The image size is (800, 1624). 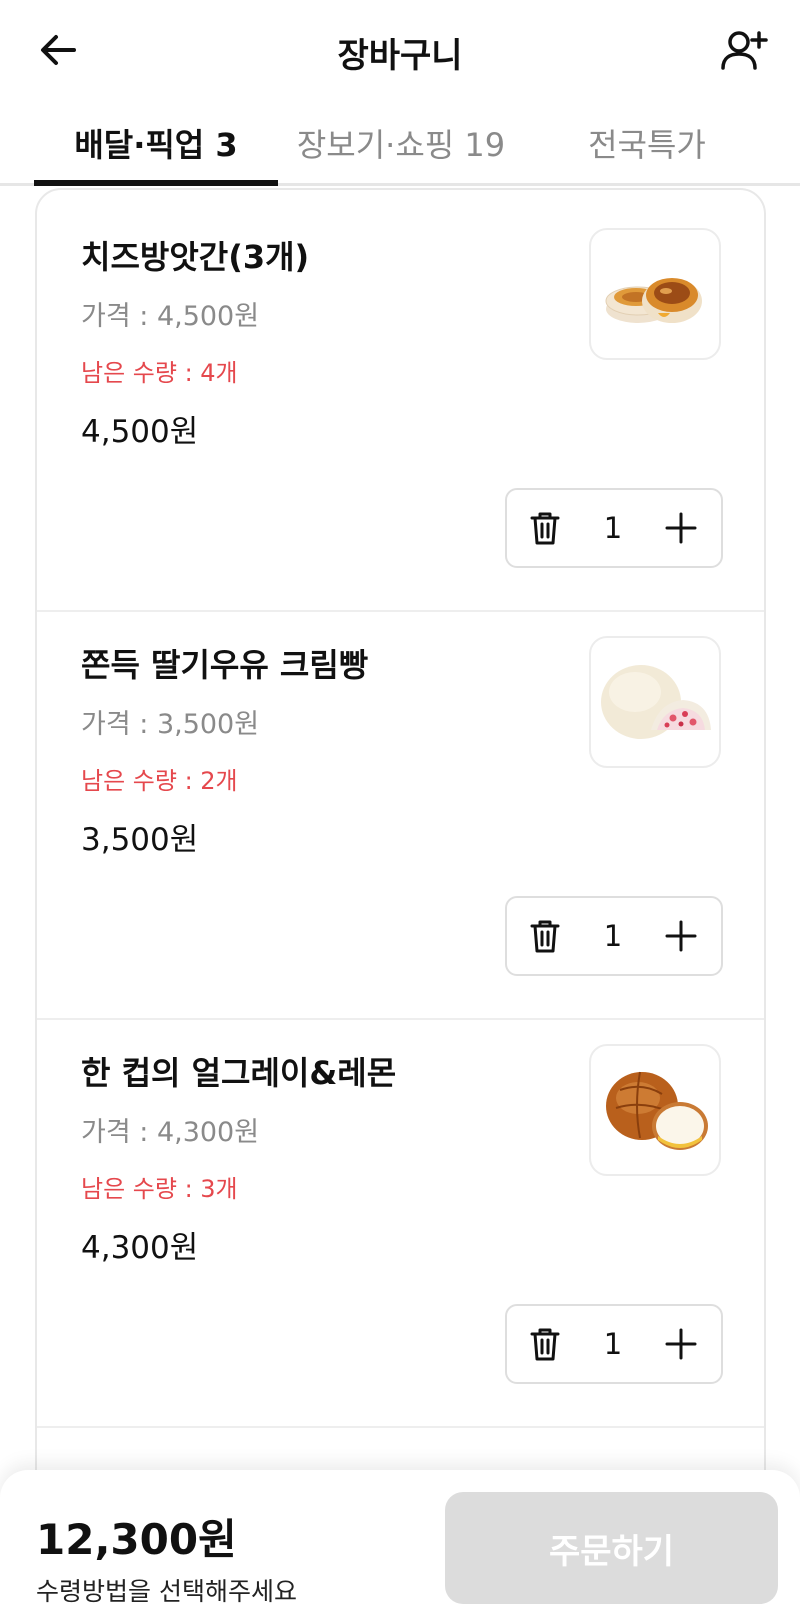 What do you see at coordinates (159, 1189) in the screenshot?
I see `item-remaining-stock: 남은 수량 : 3개` at bounding box center [159, 1189].